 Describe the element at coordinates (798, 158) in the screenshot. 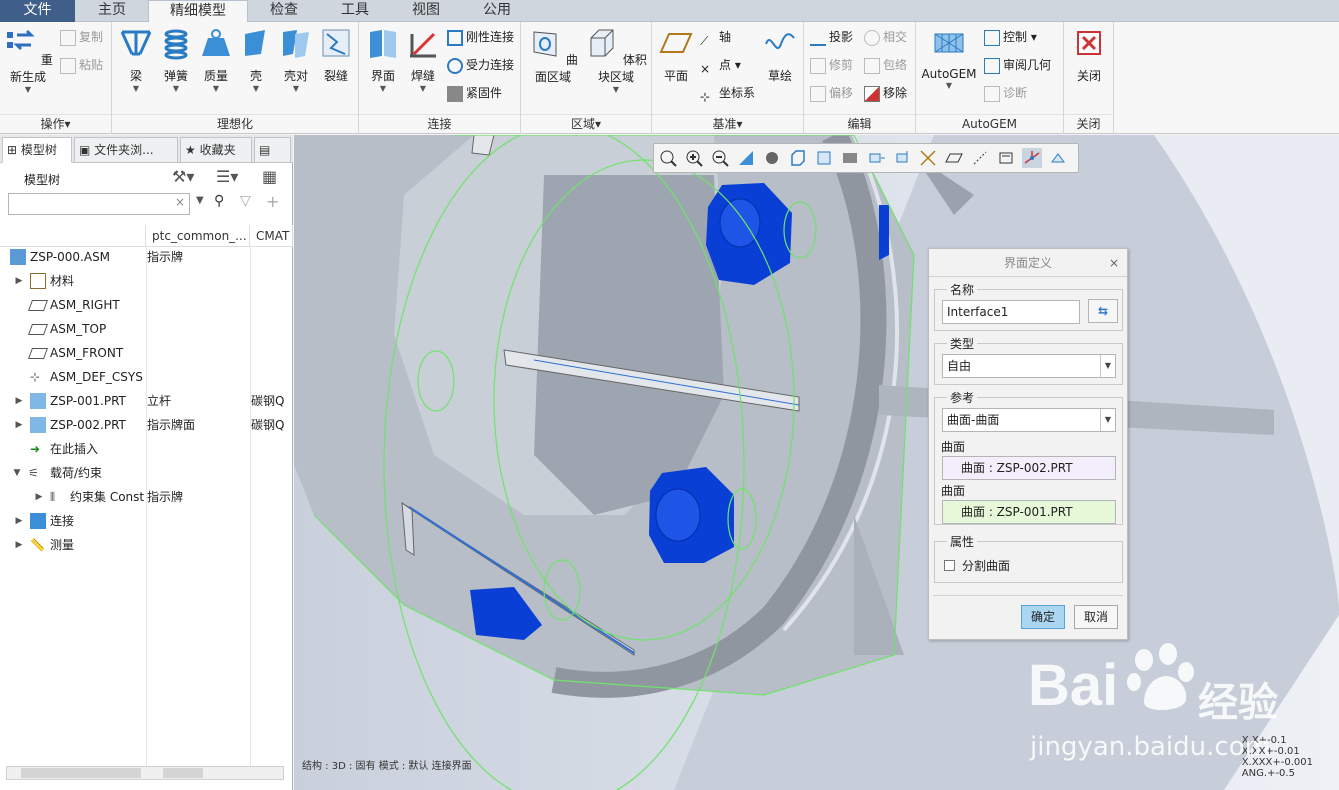

I see `saved-views-icon` at that location.